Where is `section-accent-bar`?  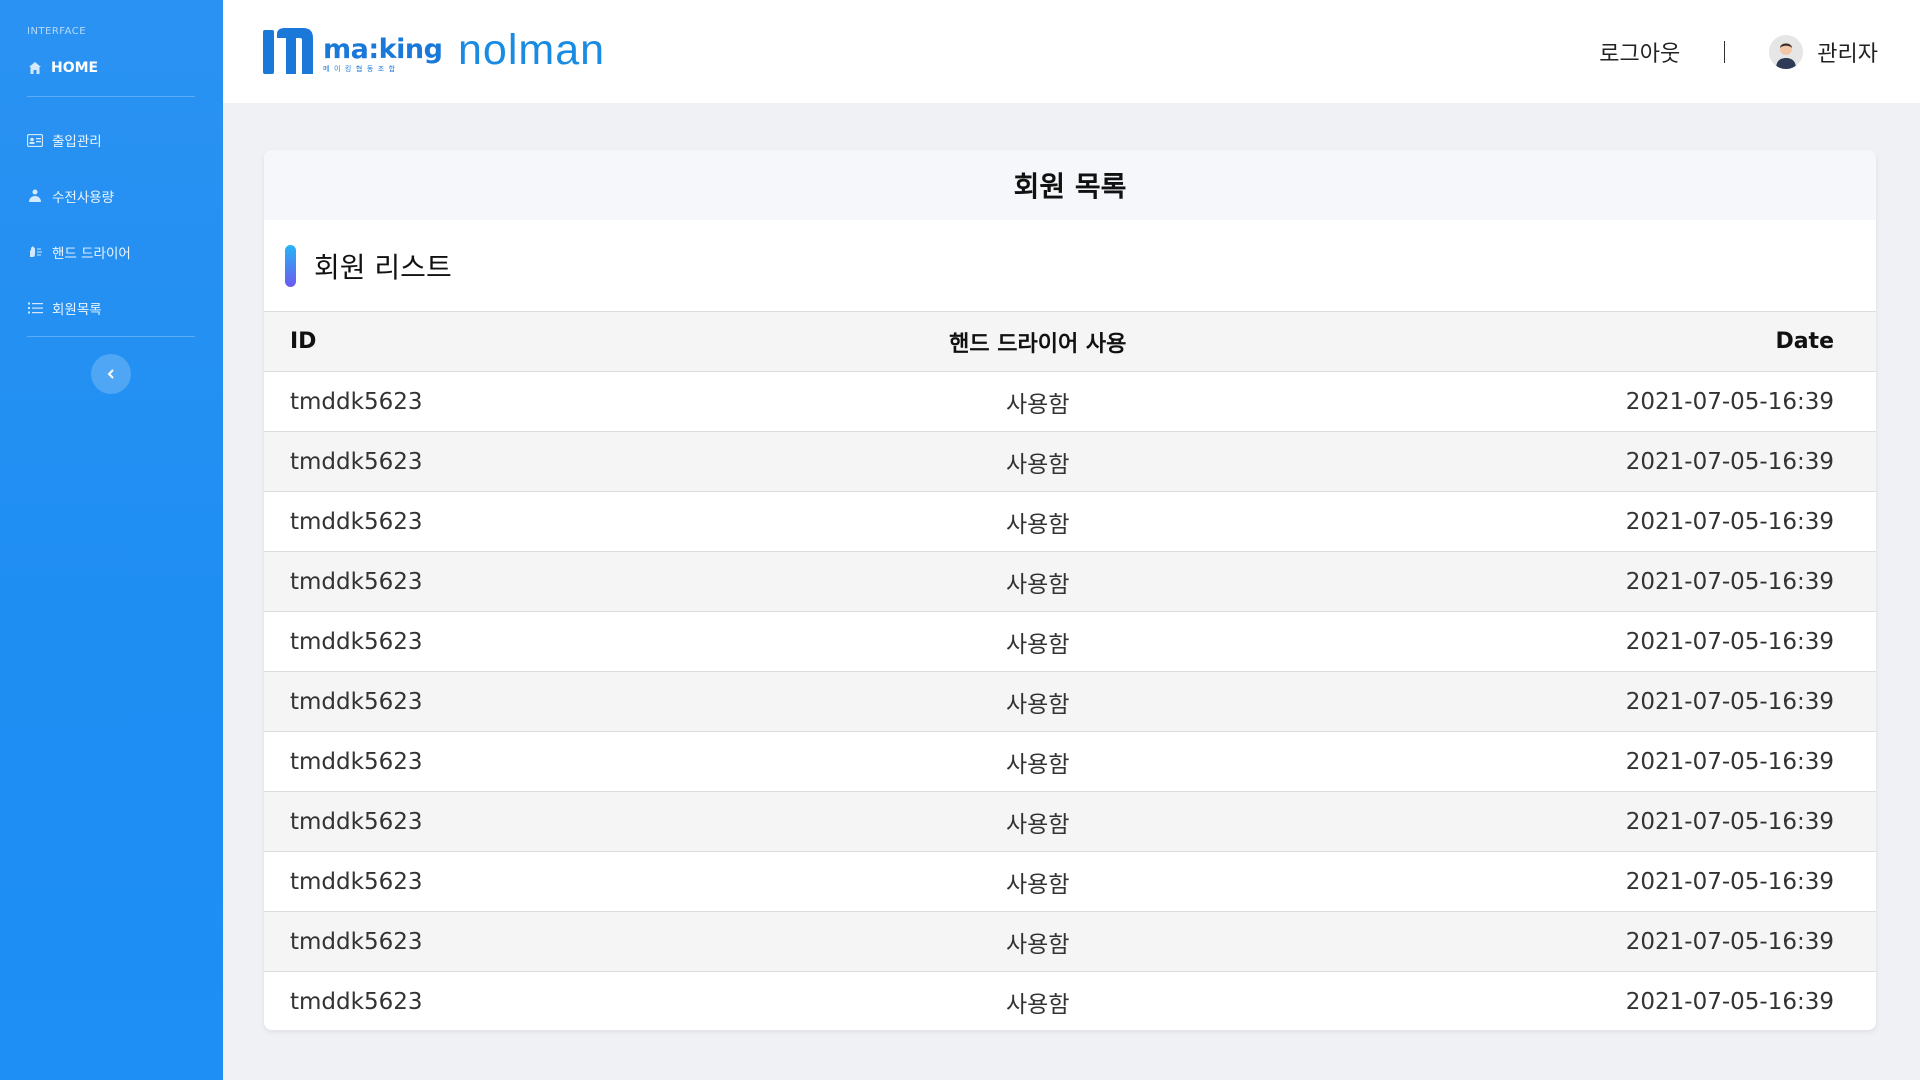
section-accent-bar is located at coordinates (290, 265).